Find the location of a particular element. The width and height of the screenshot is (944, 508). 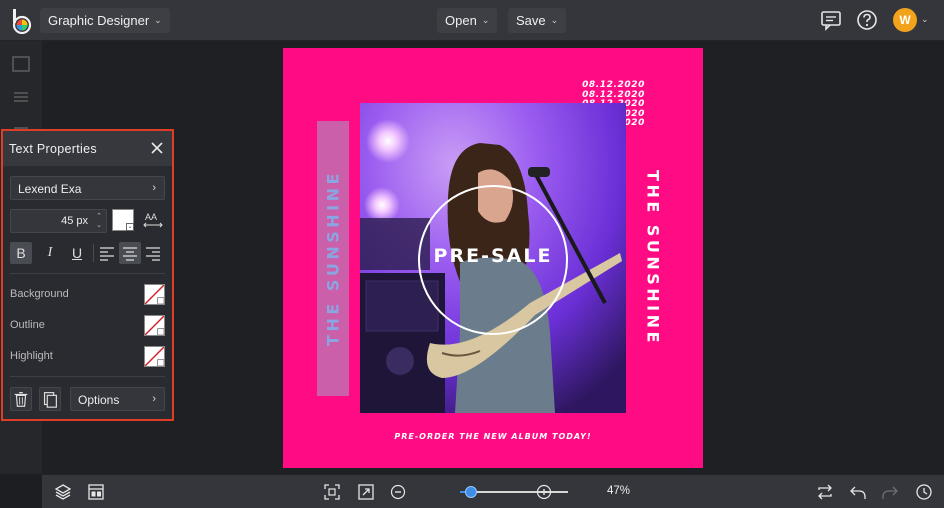

background-color-swatch is located at coordinates (154, 294).